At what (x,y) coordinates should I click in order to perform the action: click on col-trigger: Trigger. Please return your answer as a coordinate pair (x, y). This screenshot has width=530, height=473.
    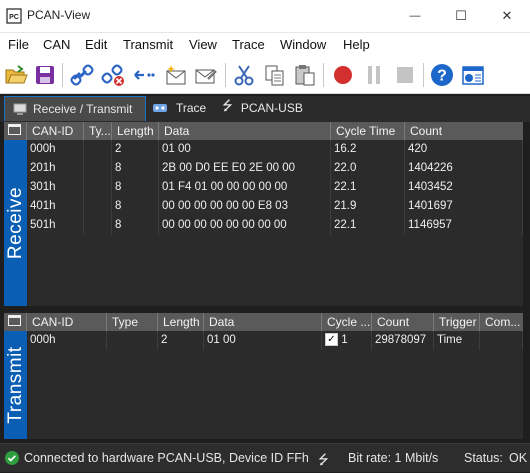
    Looking at the image, I should click on (457, 322).